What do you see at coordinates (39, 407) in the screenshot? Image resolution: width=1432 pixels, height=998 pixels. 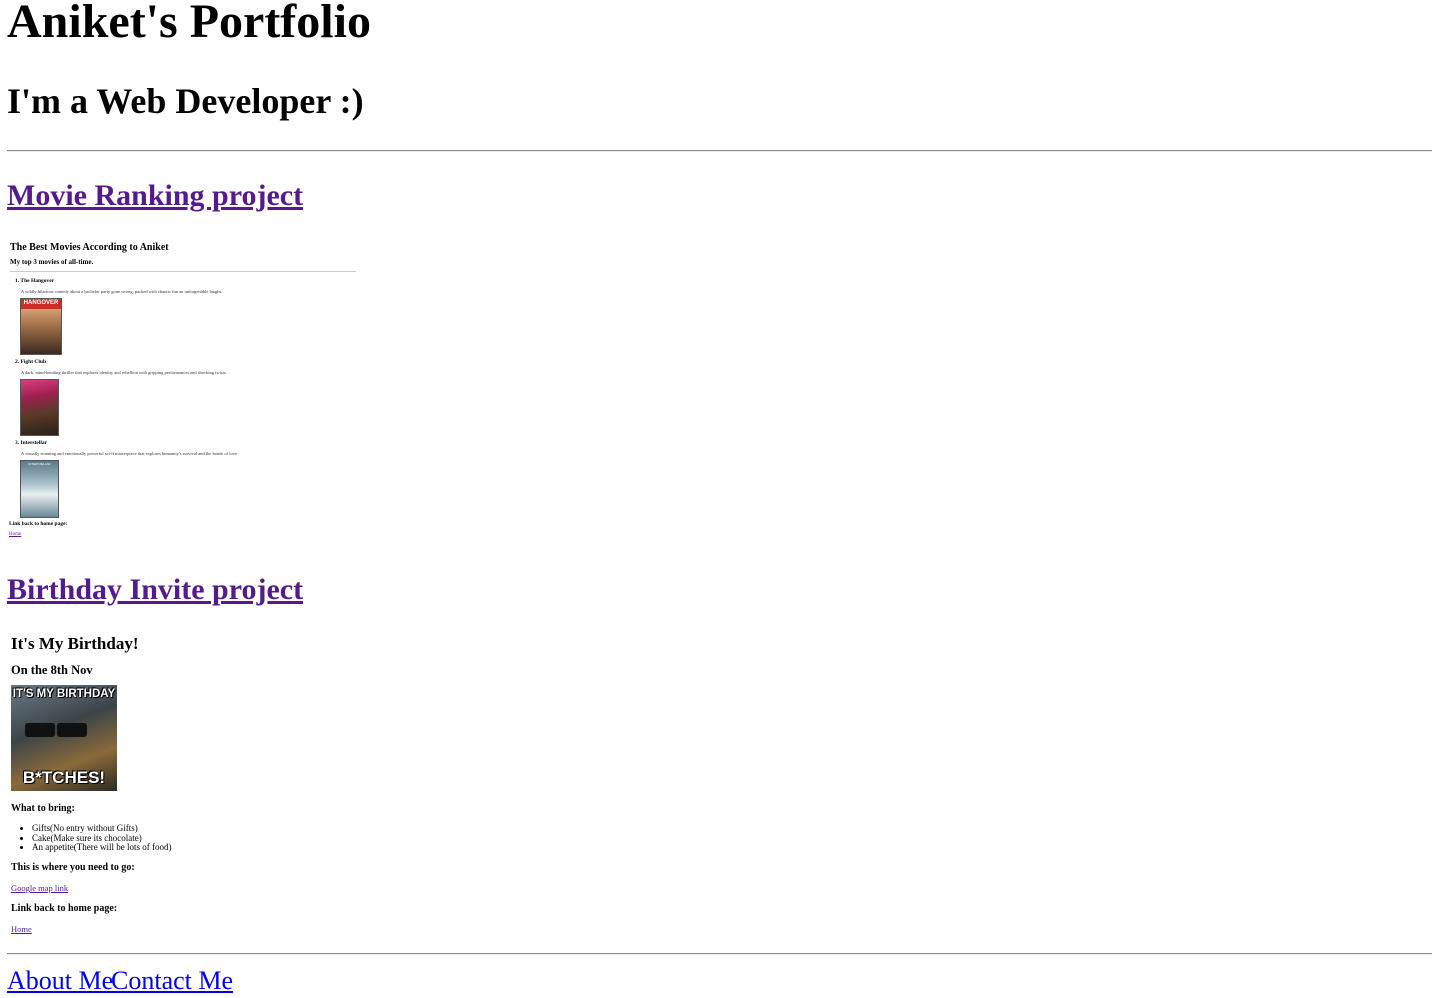 I see `fight-club-poster-image` at bounding box center [39, 407].